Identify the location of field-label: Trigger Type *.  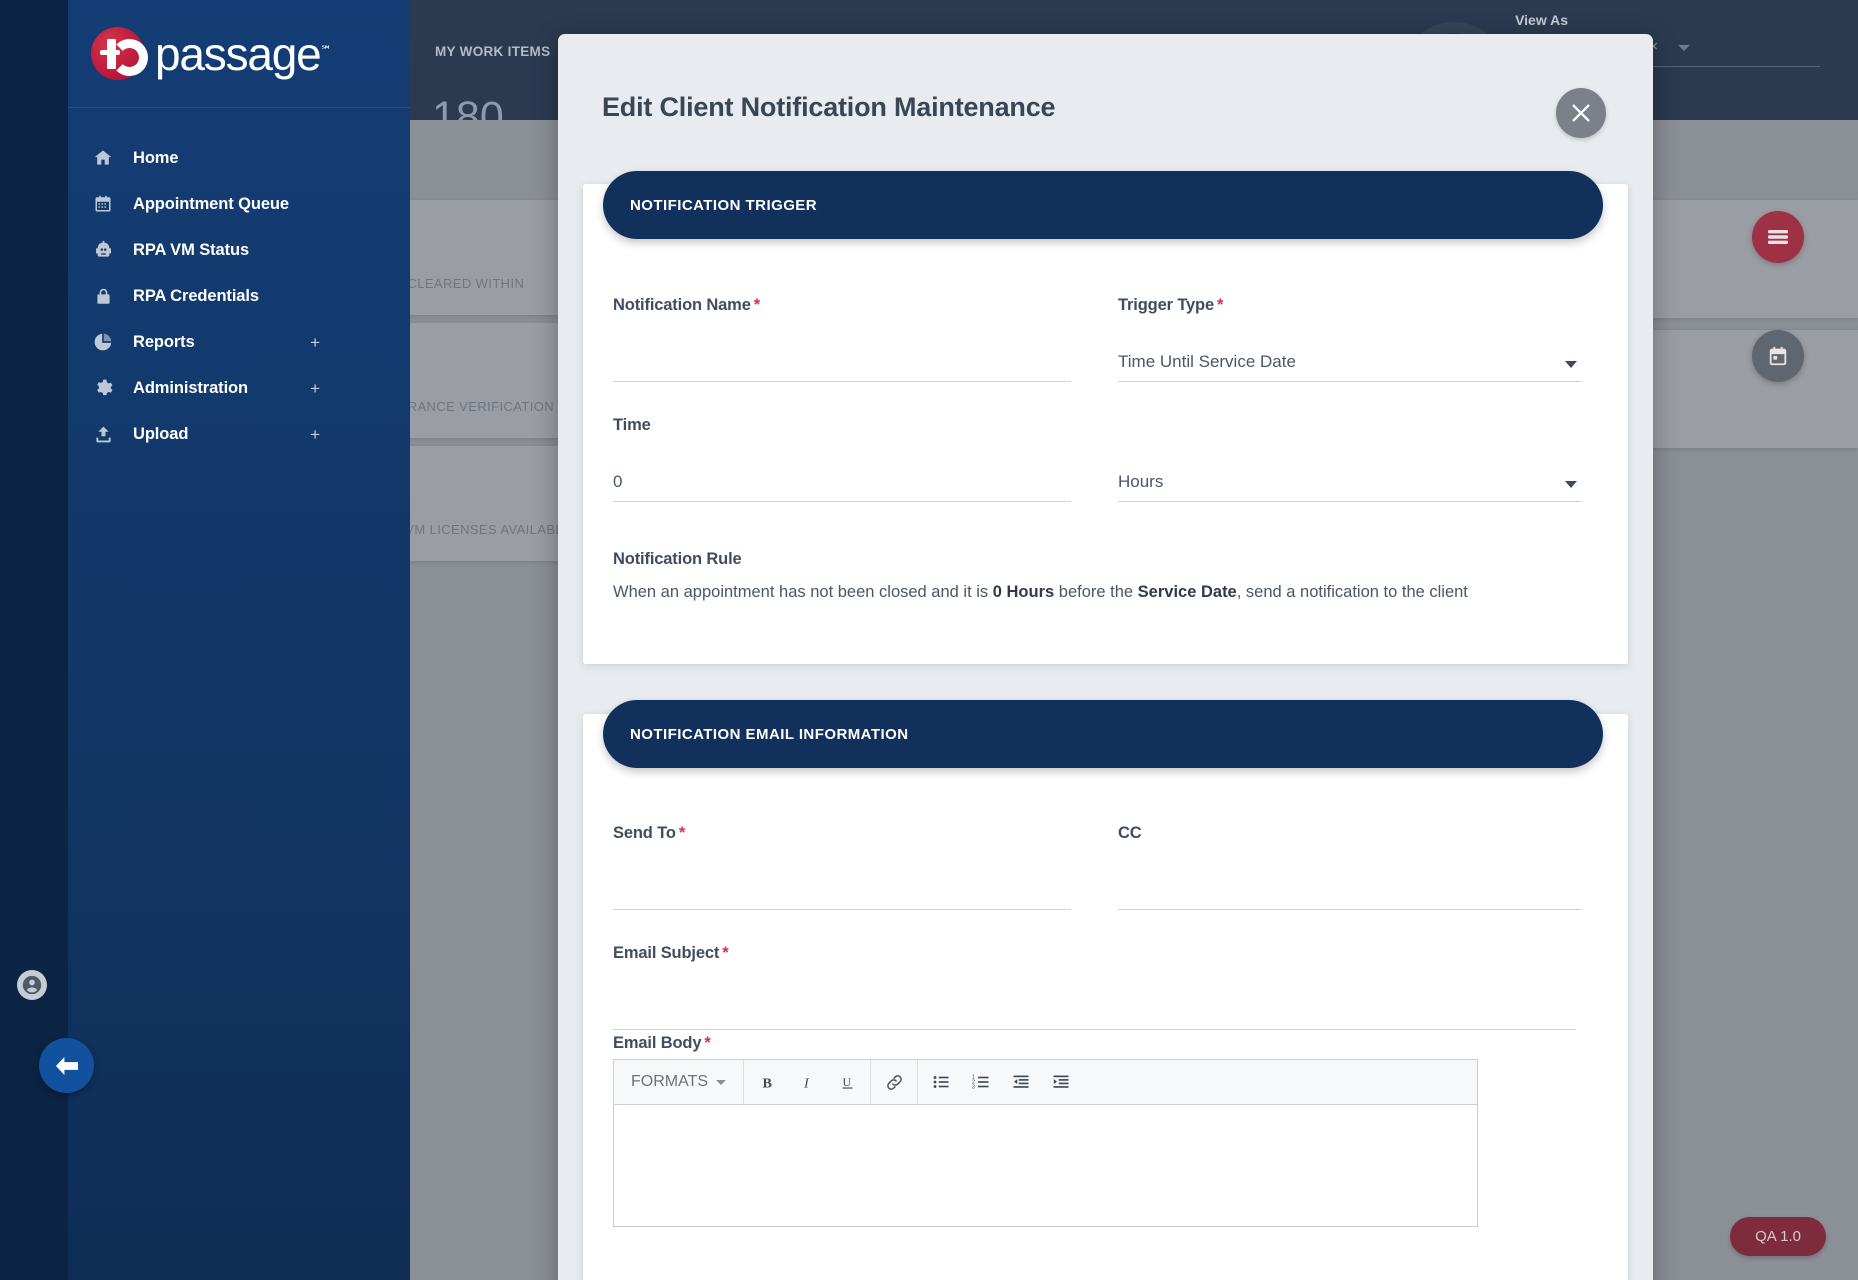
(1171, 305).